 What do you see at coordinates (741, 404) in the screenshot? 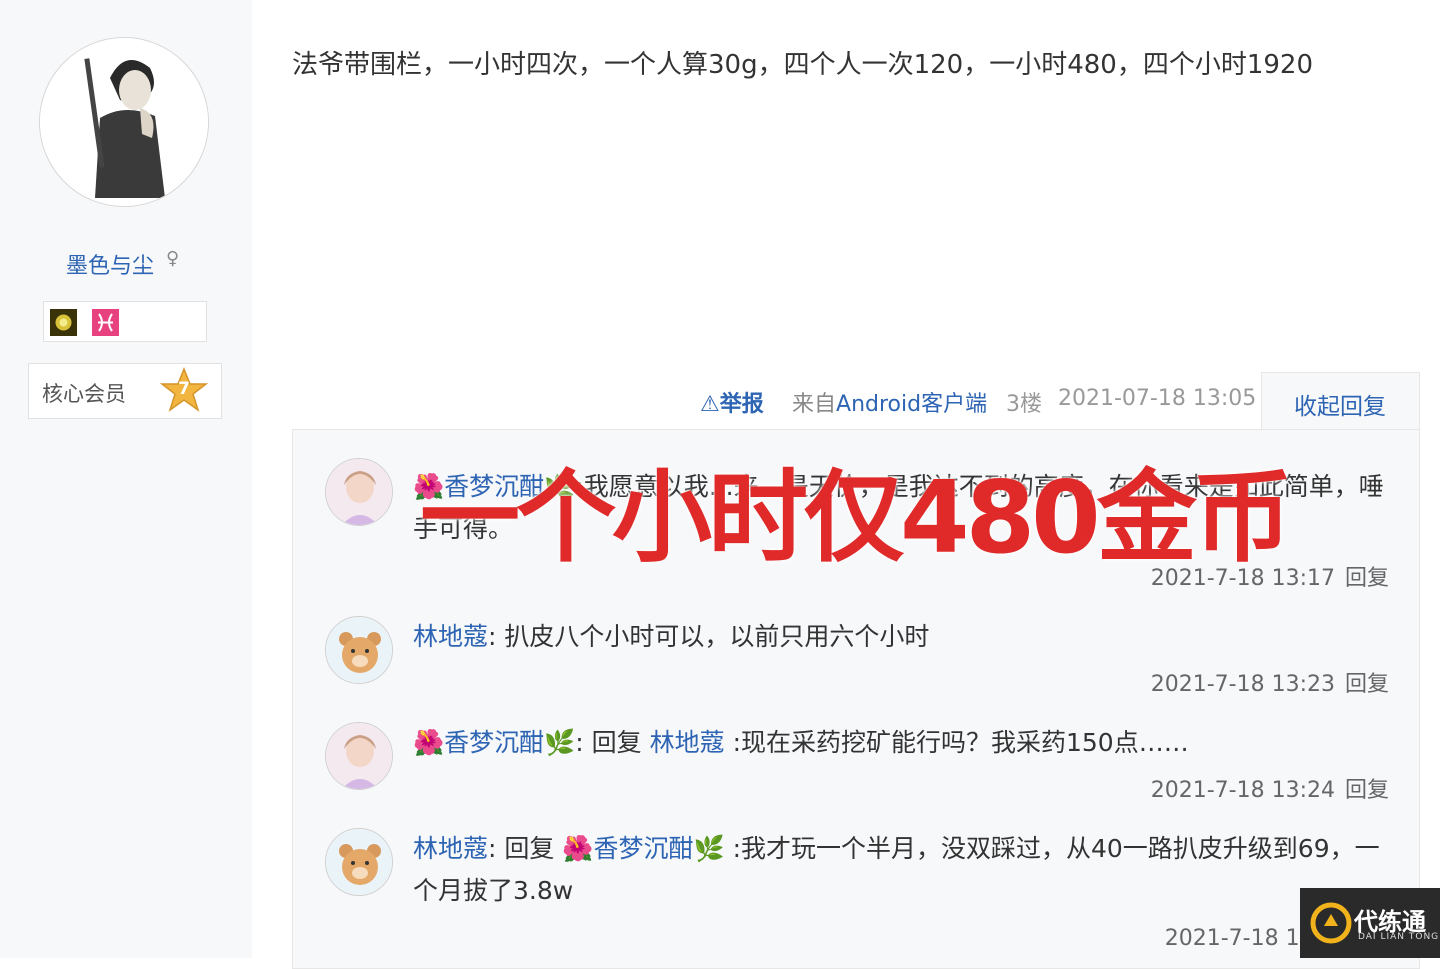
I see `report-label: 举报` at bounding box center [741, 404].